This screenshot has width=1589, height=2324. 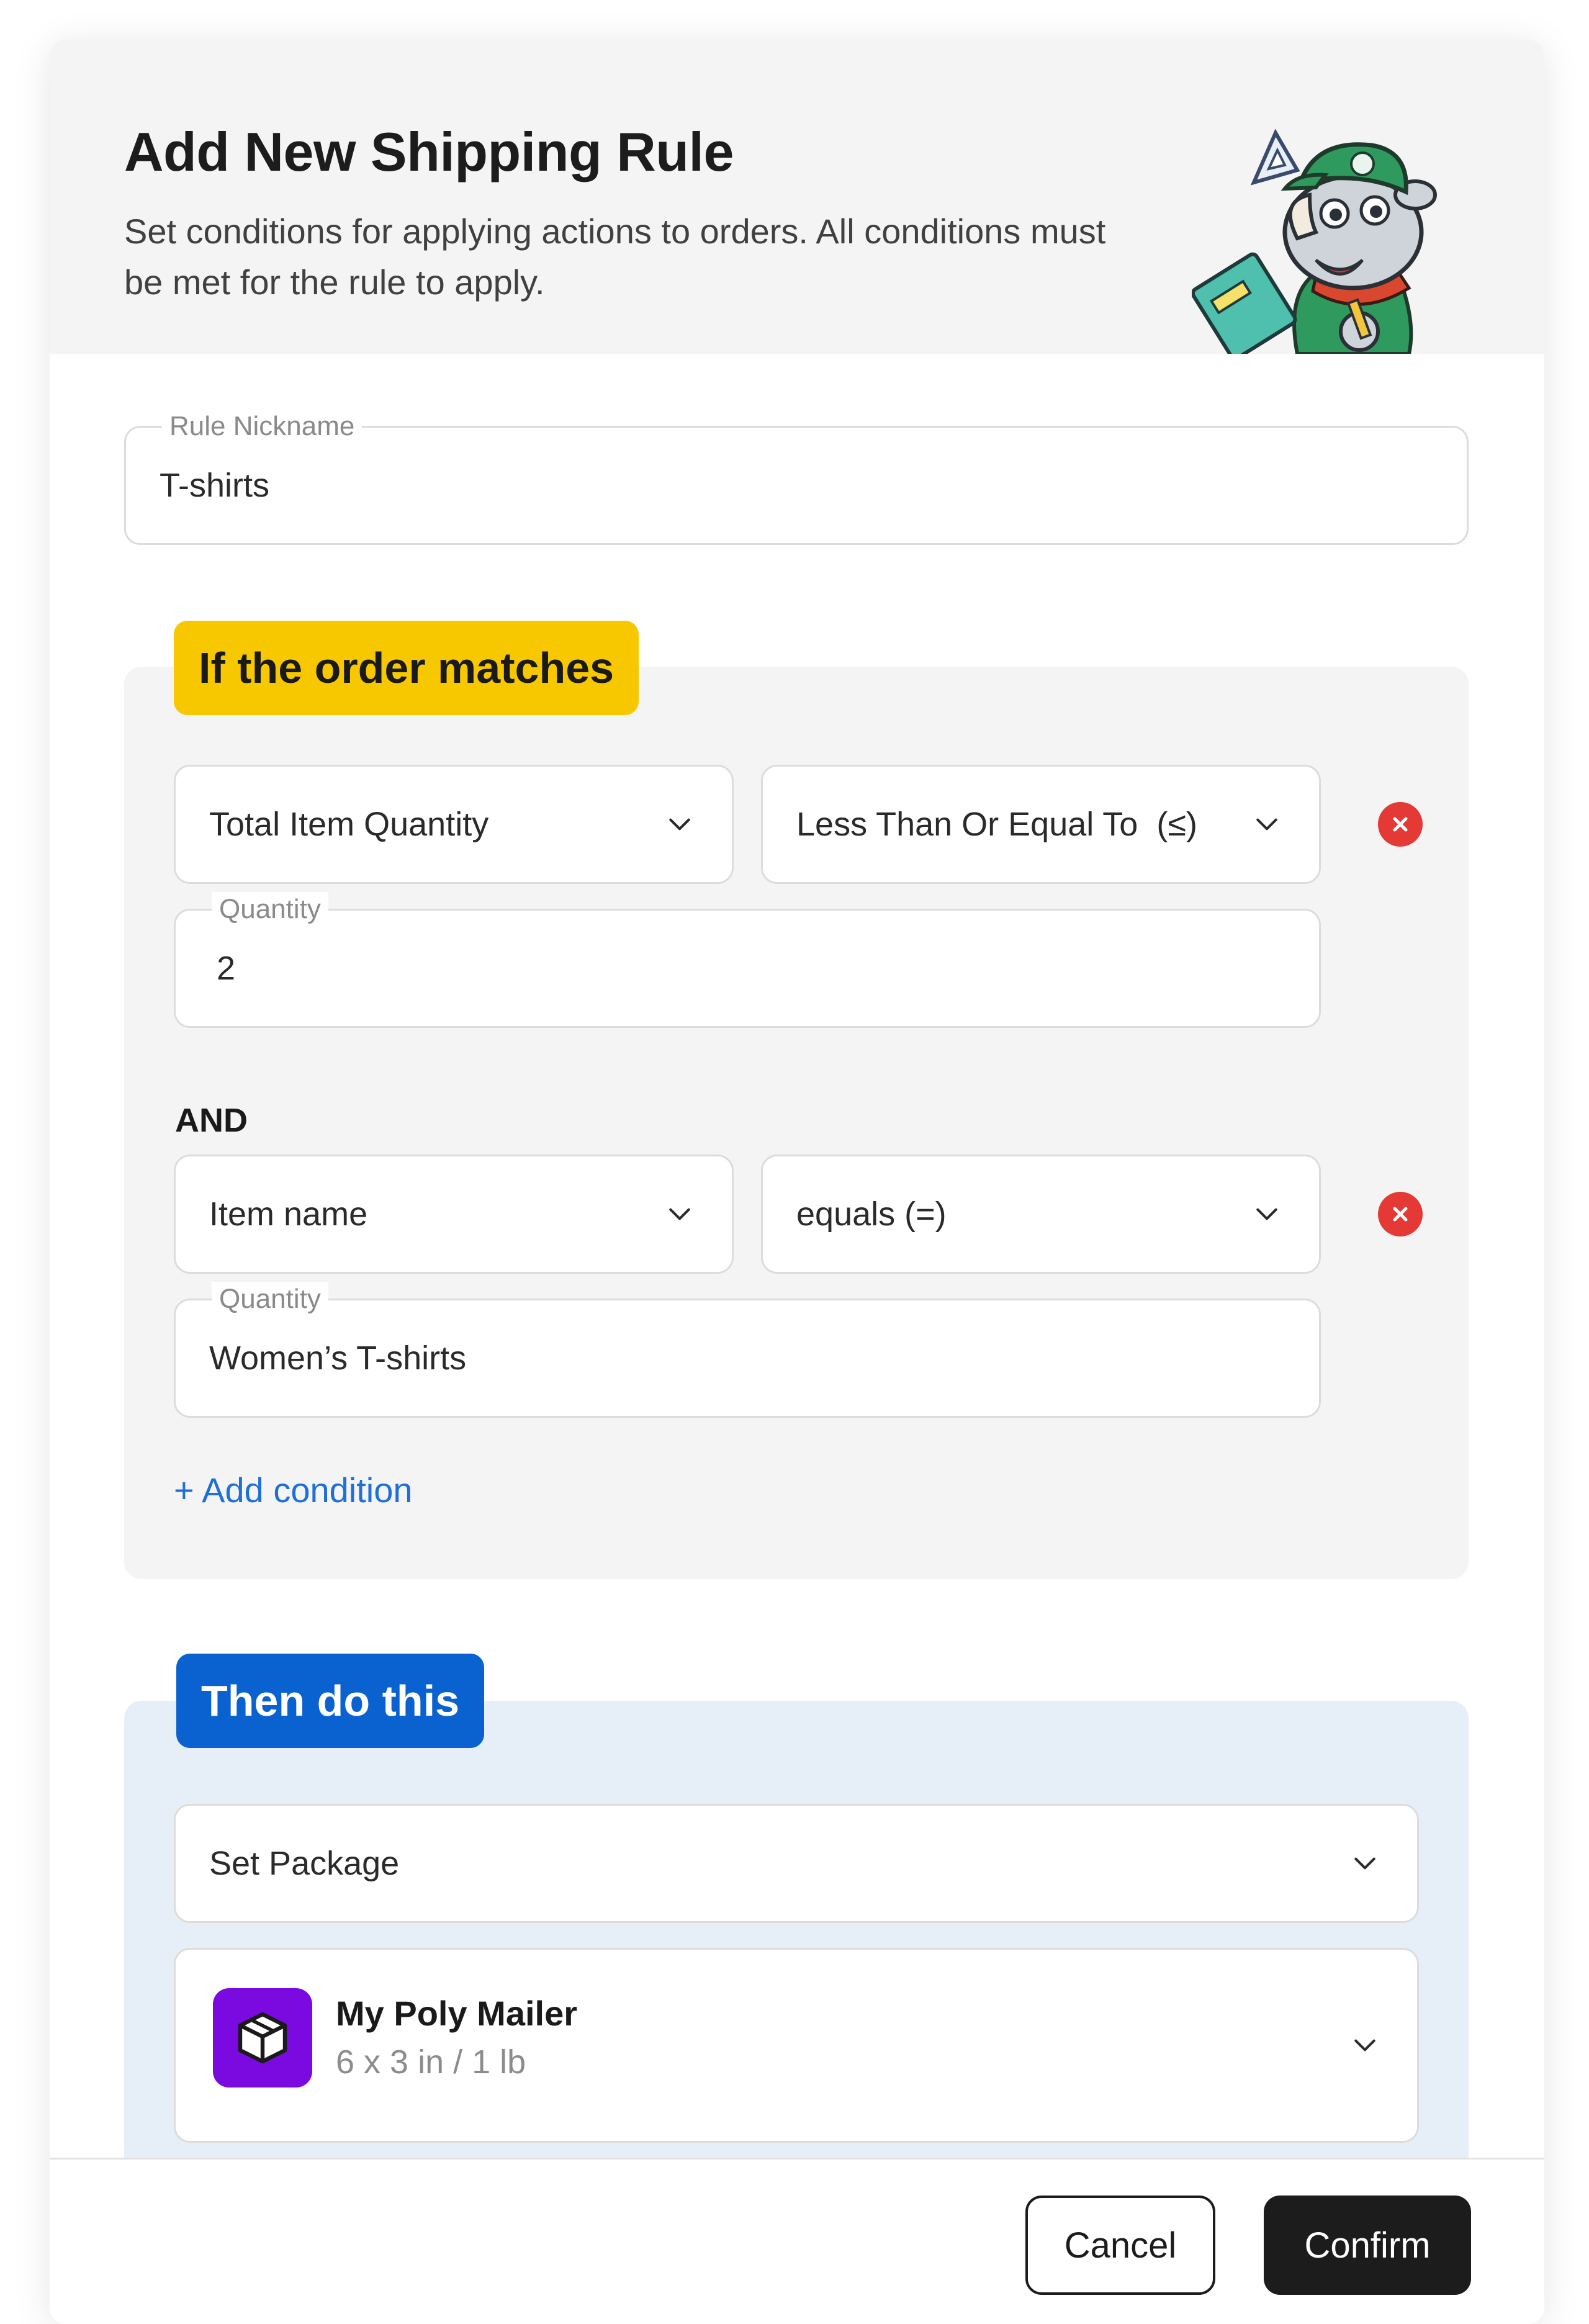 I want to click on condition-2-field-value: Item name, so click(x=288, y=1214).